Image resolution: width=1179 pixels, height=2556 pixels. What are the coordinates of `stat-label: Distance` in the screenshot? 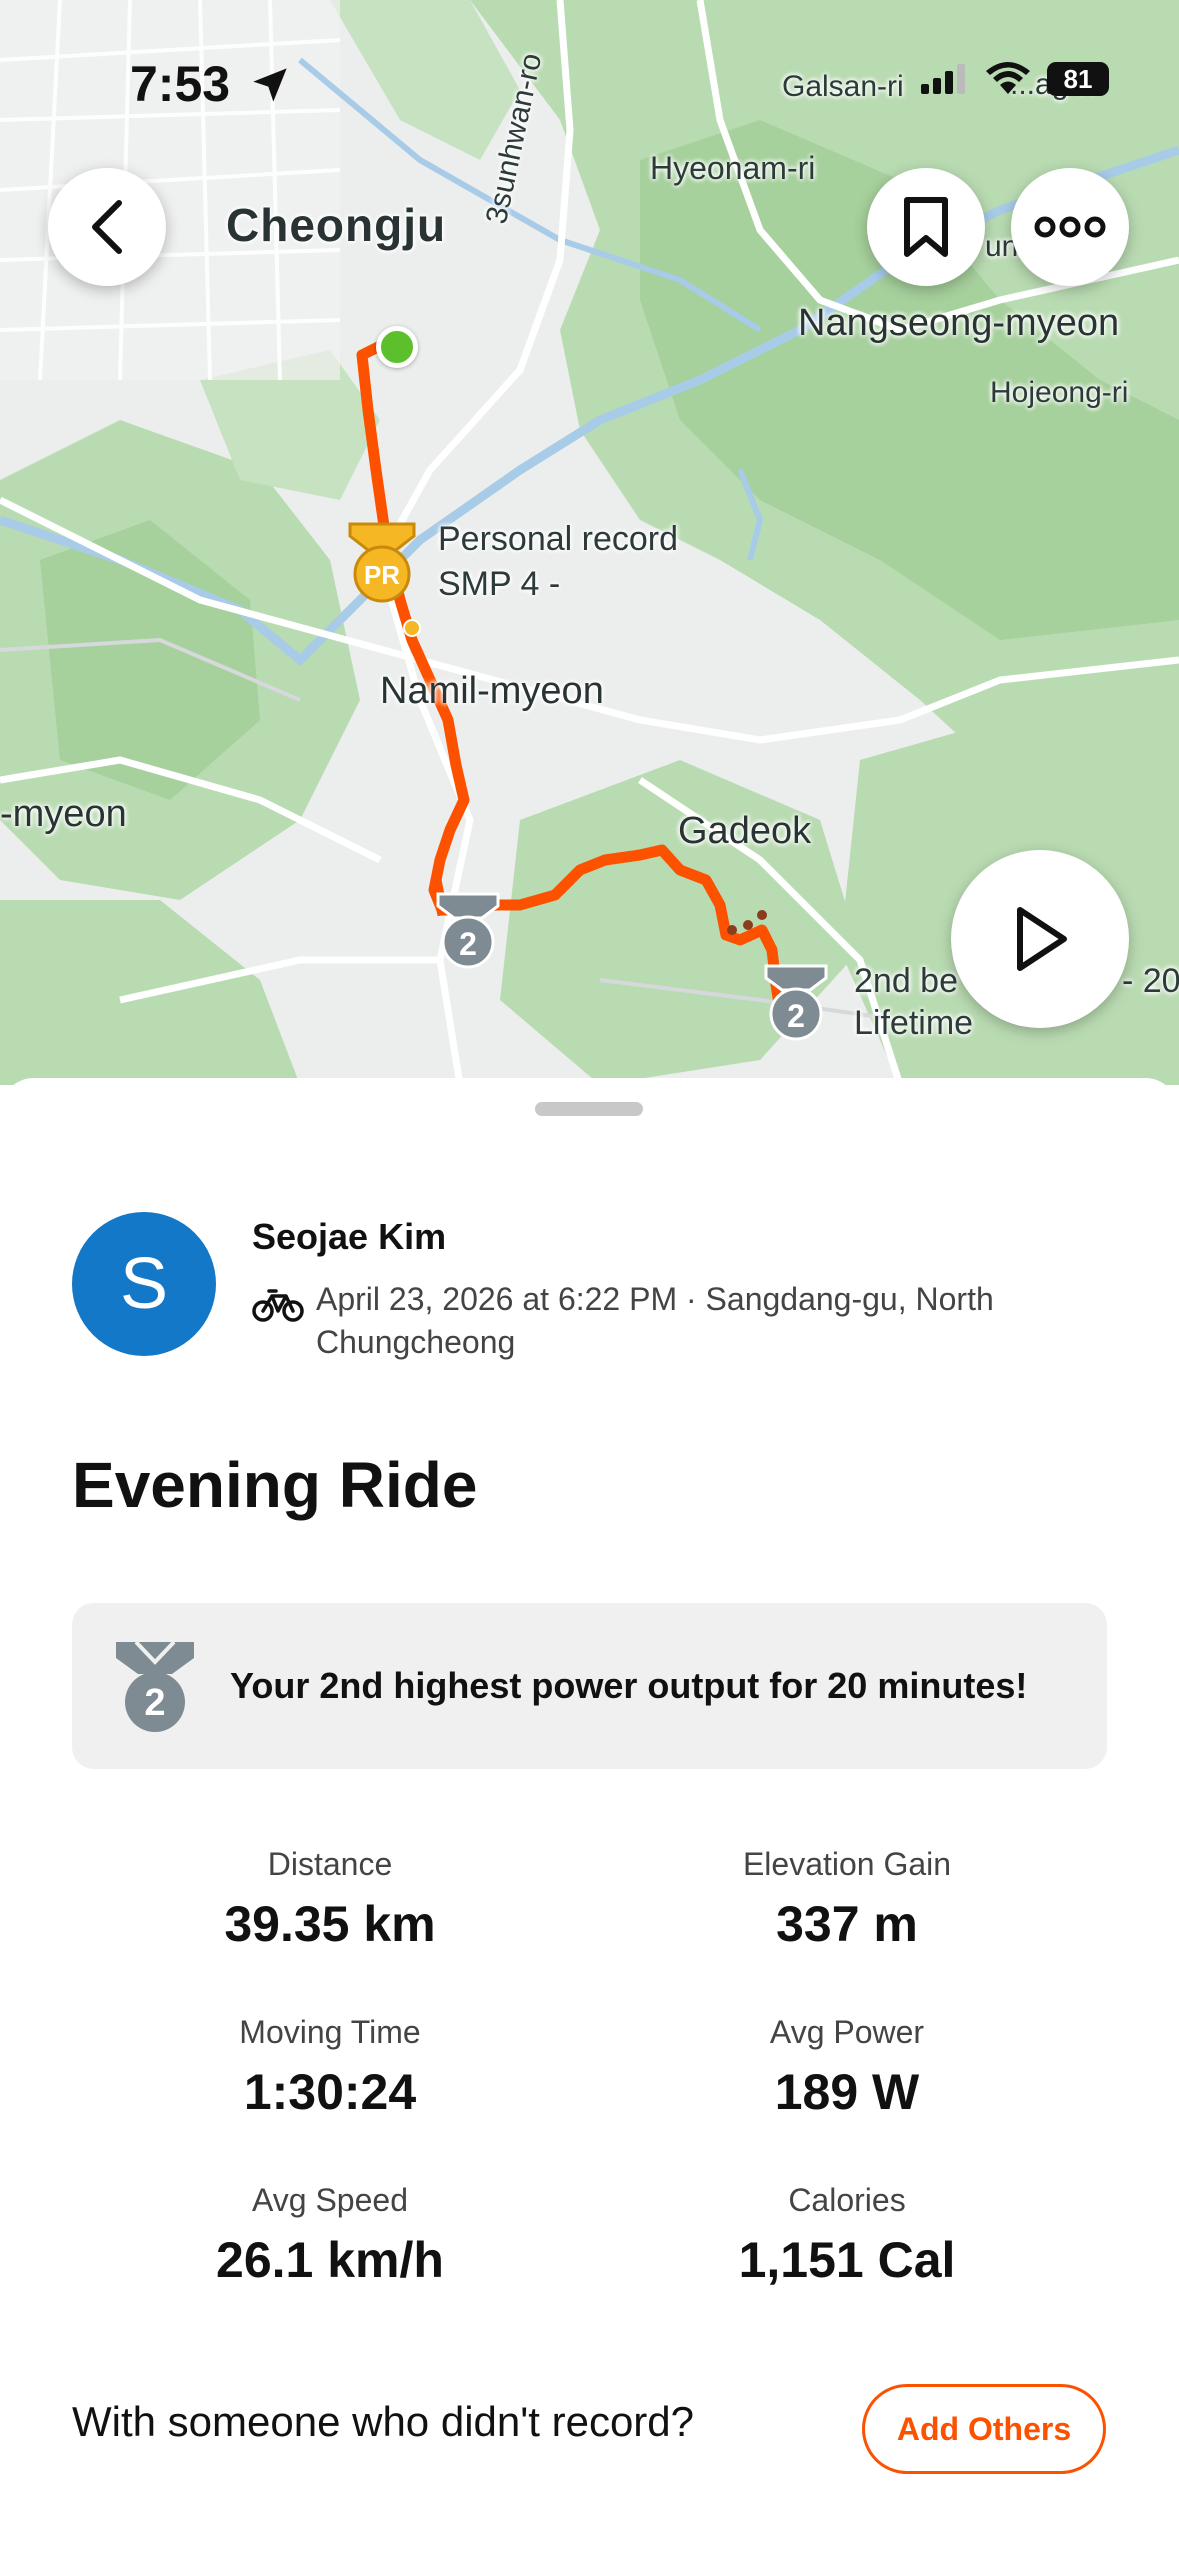 It's located at (330, 1864).